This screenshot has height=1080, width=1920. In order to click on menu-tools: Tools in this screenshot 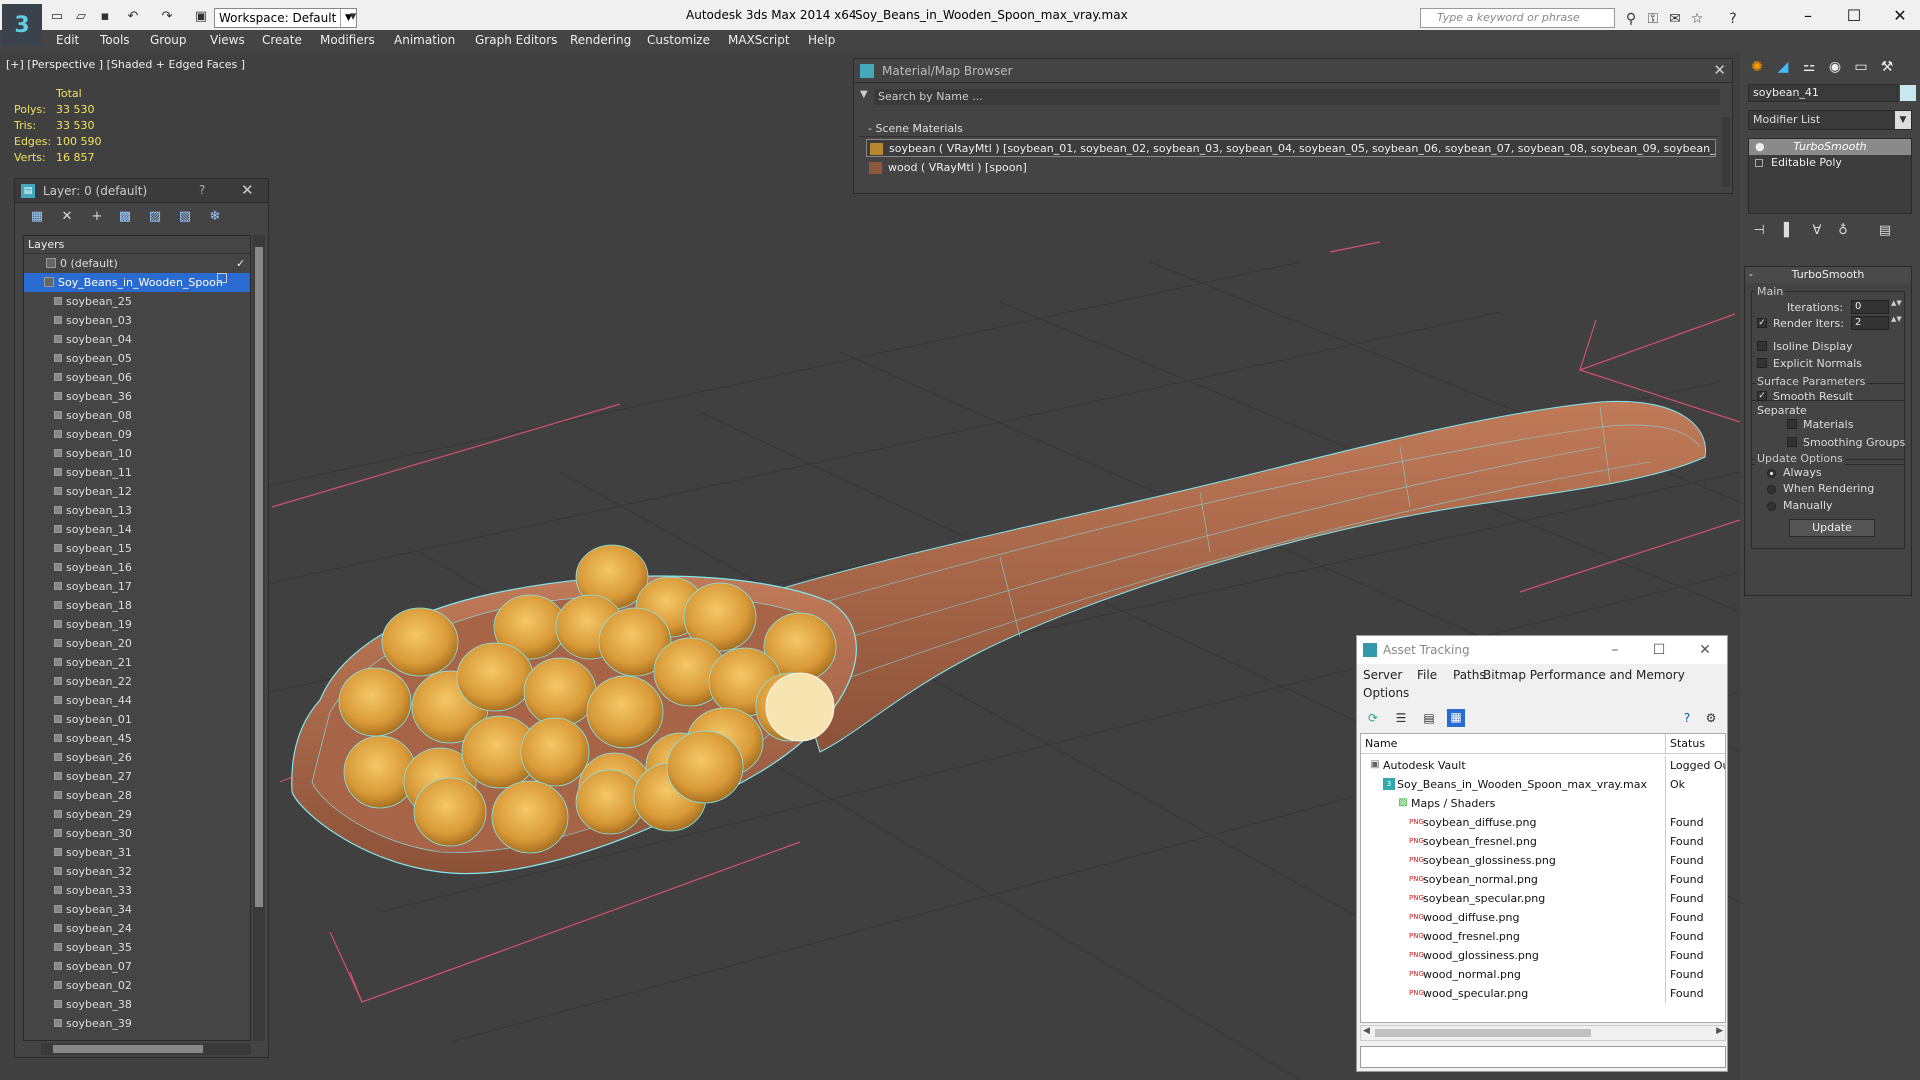, I will do `click(115, 40)`.